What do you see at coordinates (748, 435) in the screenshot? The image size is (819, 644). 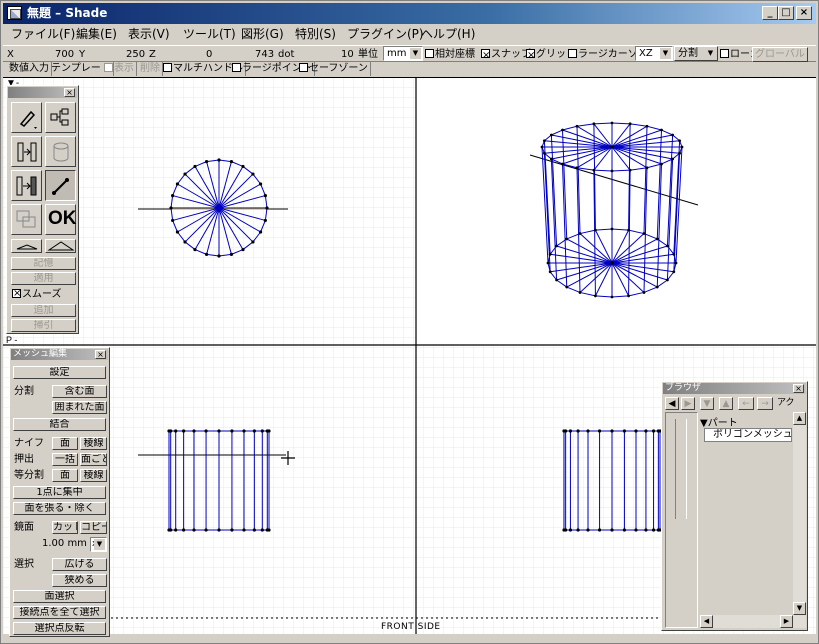 I see `tree-polygon-mesh-item: ポリゴンメッシュ` at bounding box center [748, 435].